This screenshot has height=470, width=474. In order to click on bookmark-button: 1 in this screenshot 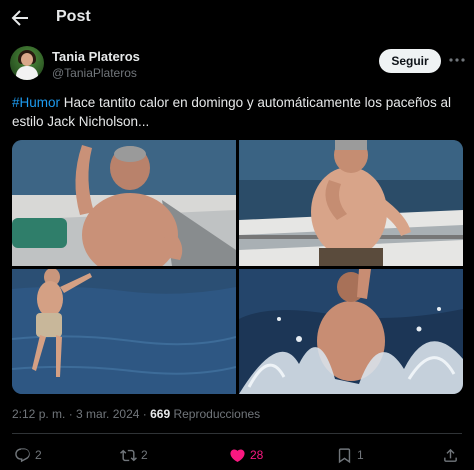, I will do `click(350, 455)`.